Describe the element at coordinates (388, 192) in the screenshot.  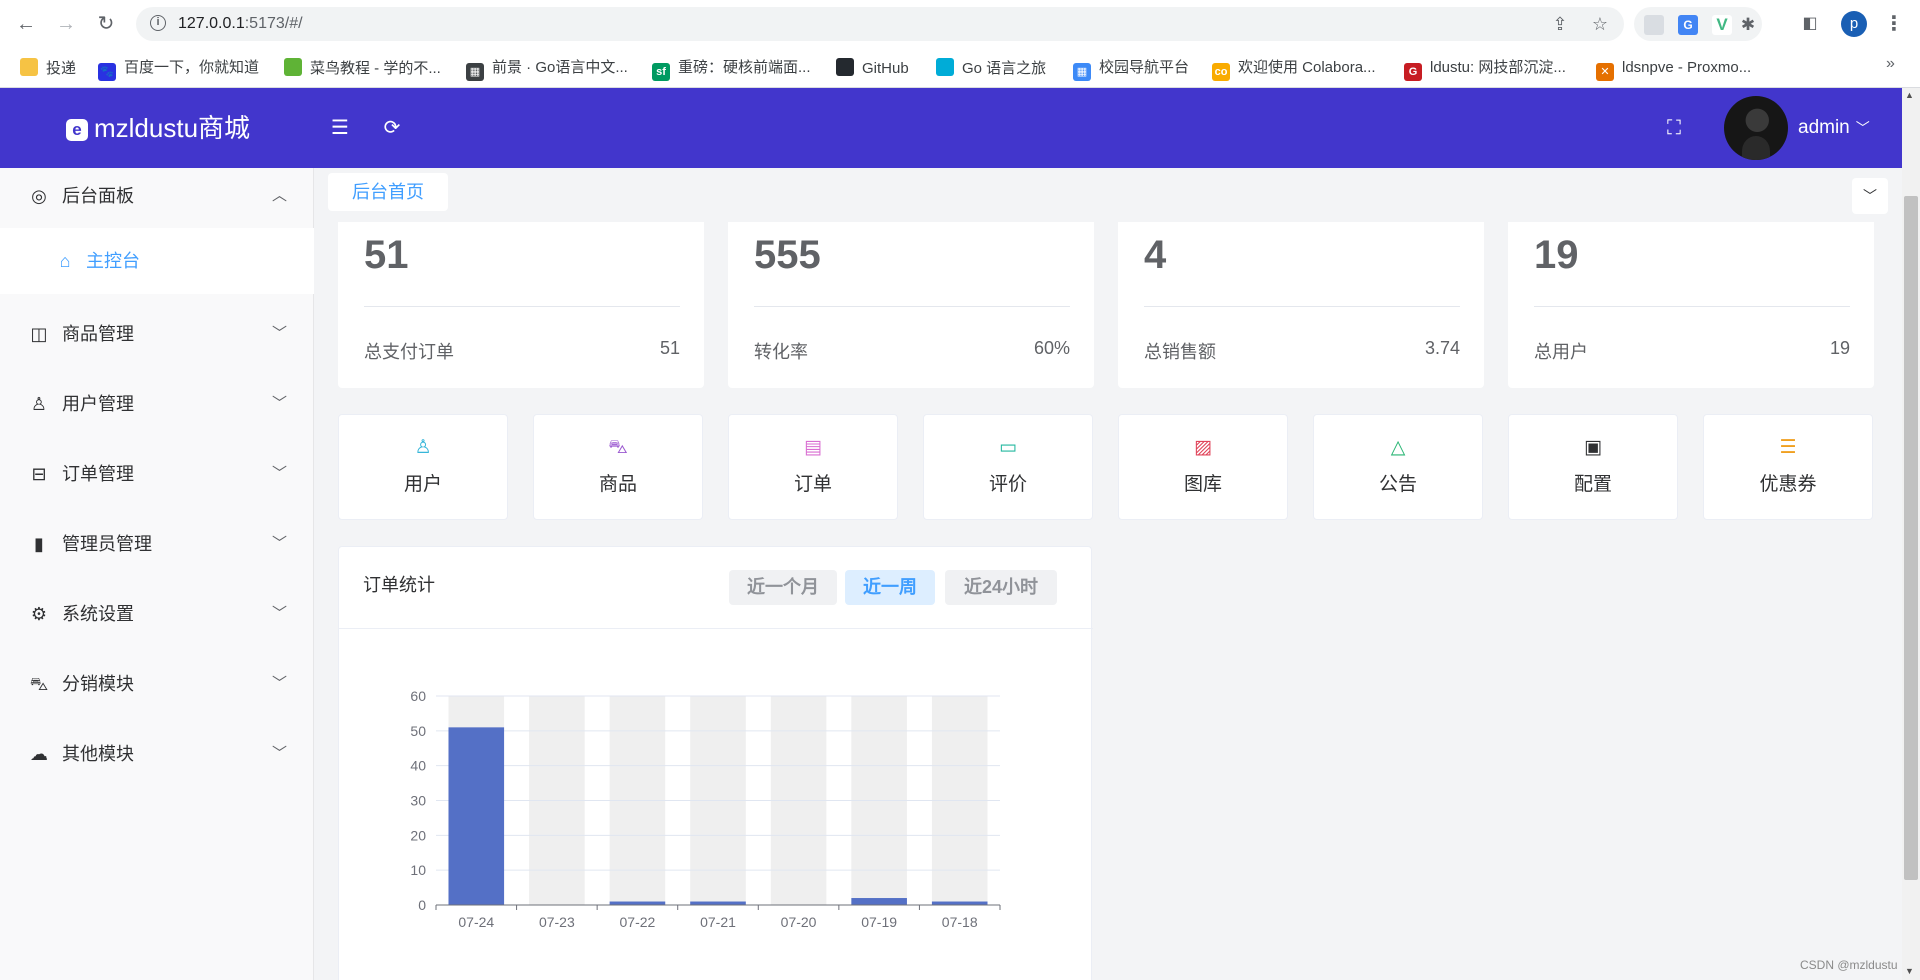
I see `tab-dashboard-home: 后台首页` at that location.